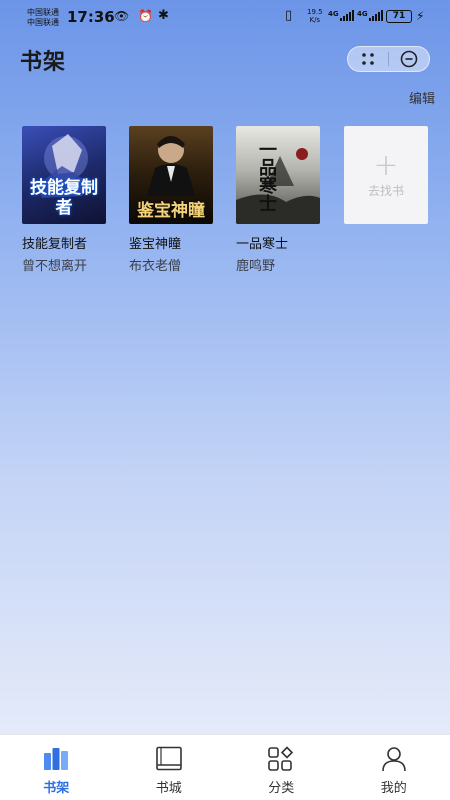  I want to click on more-dots-icon, so click(368, 59).